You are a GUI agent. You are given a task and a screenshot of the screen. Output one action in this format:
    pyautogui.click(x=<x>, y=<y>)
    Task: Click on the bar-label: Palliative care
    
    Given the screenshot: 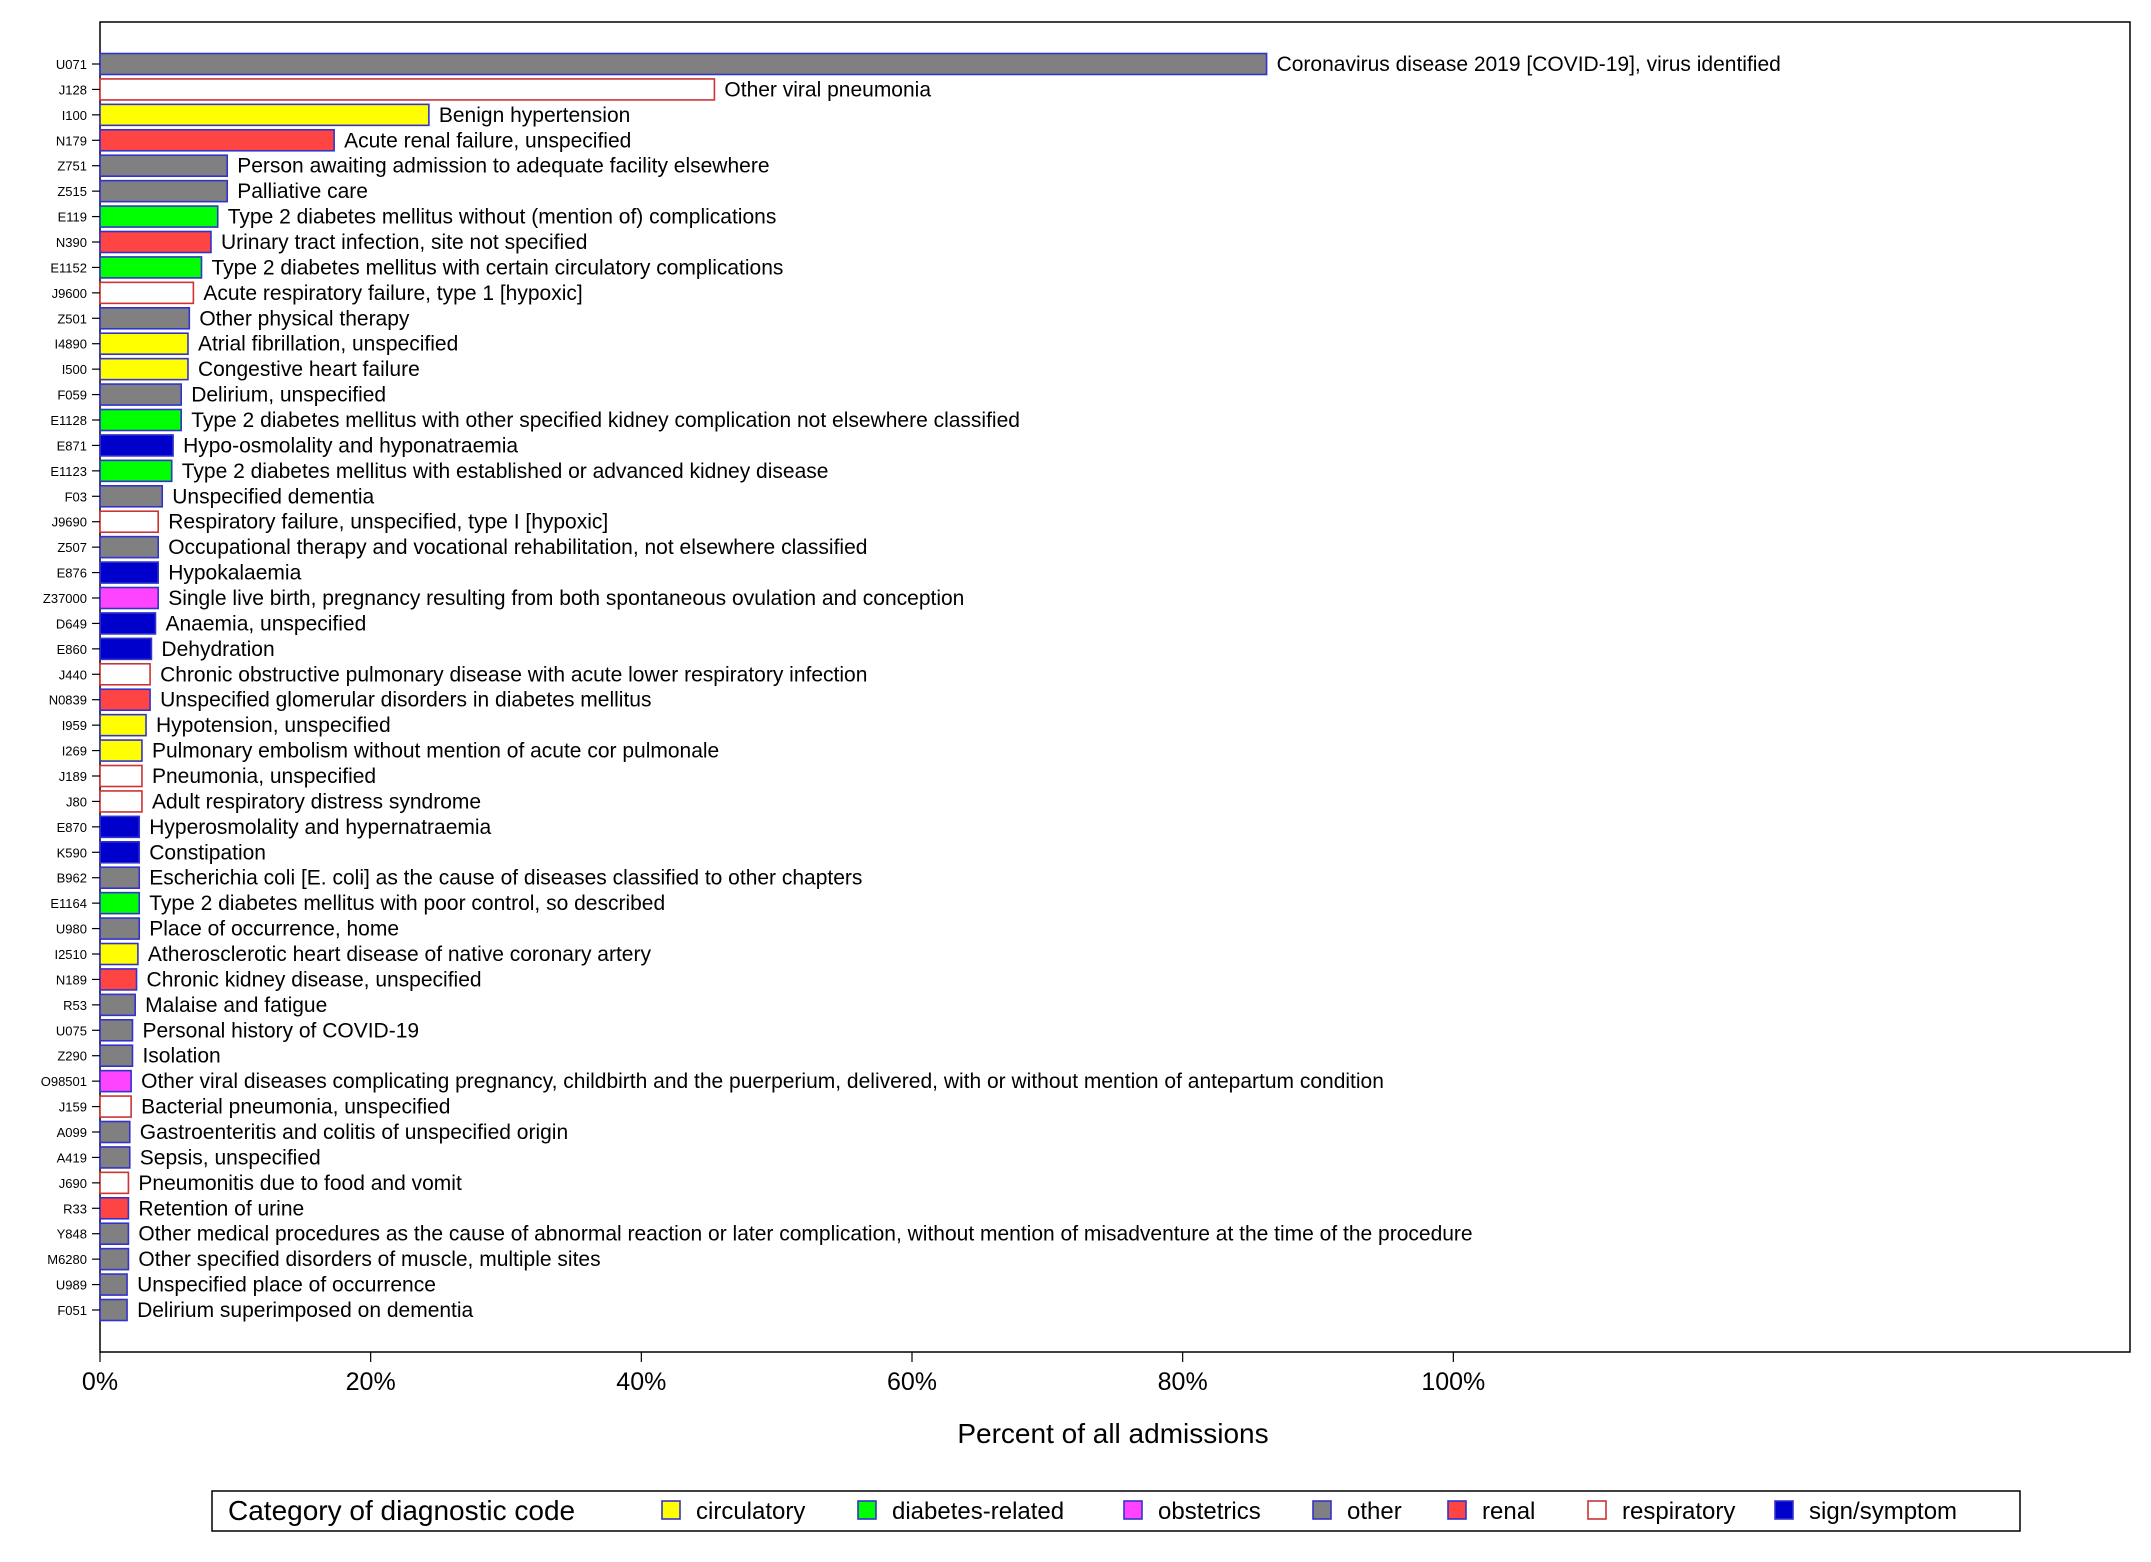 What is the action you would take?
    pyautogui.click(x=302, y=191)
    